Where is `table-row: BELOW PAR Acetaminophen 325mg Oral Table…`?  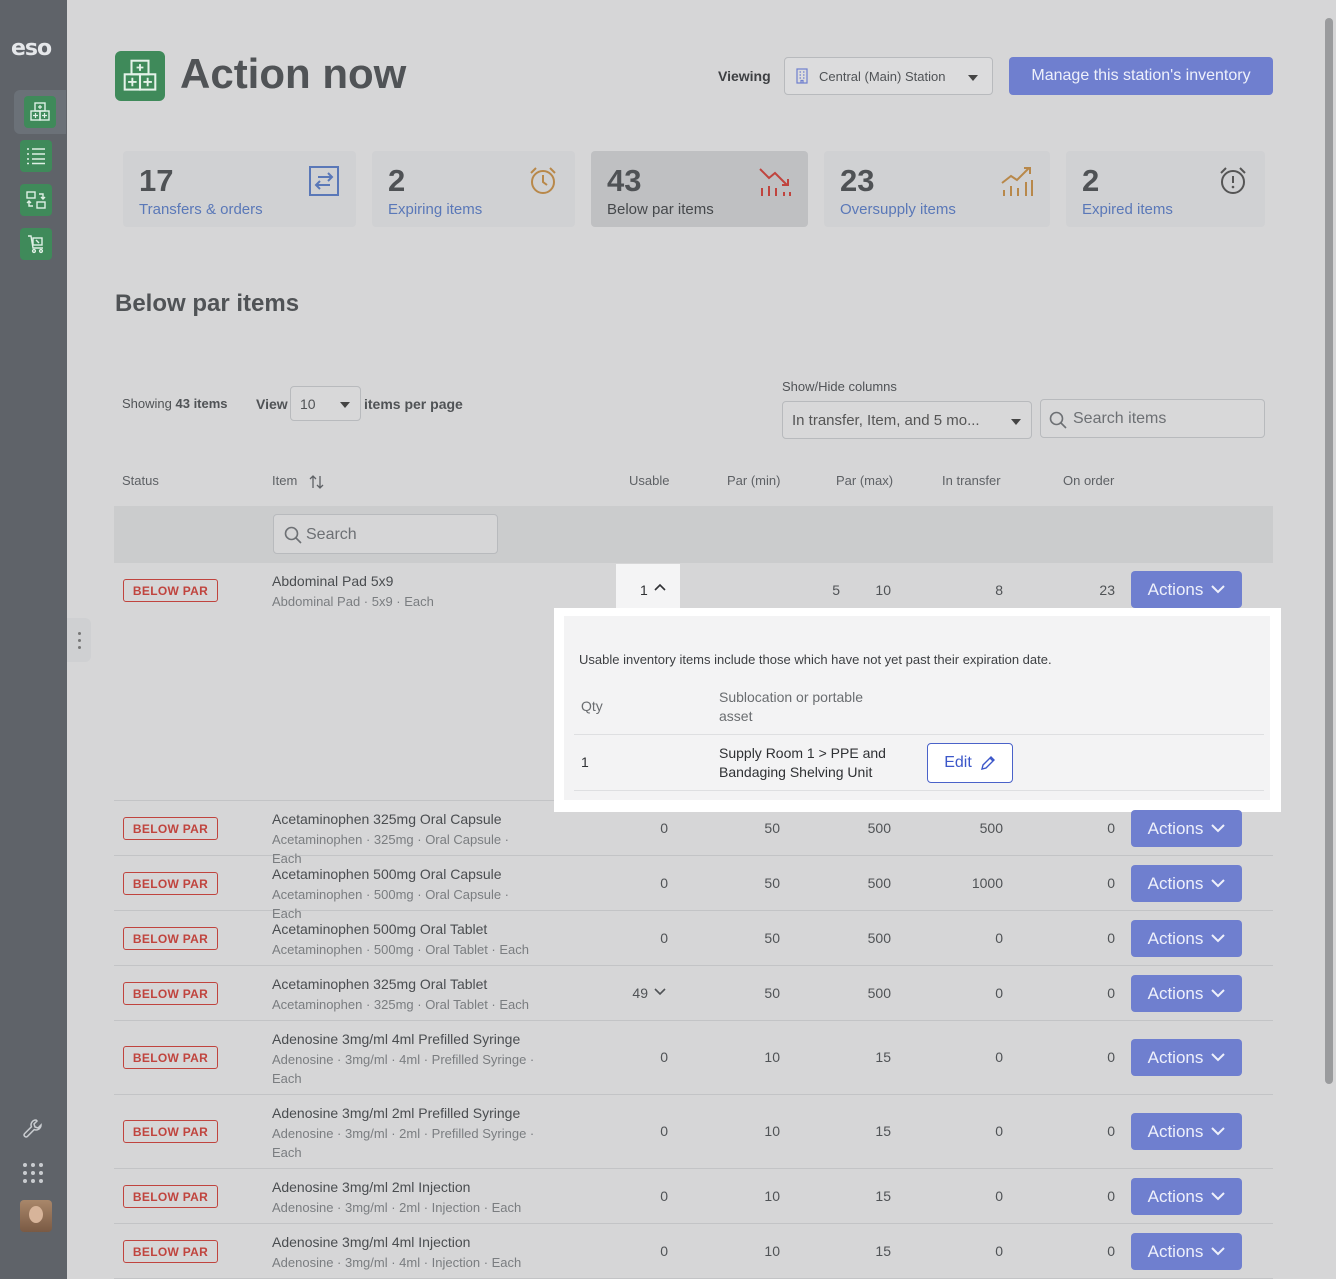 table-row: BELOW PAR Acetaminophen 325mg Oral Table… is located at coordinates (693, 993).